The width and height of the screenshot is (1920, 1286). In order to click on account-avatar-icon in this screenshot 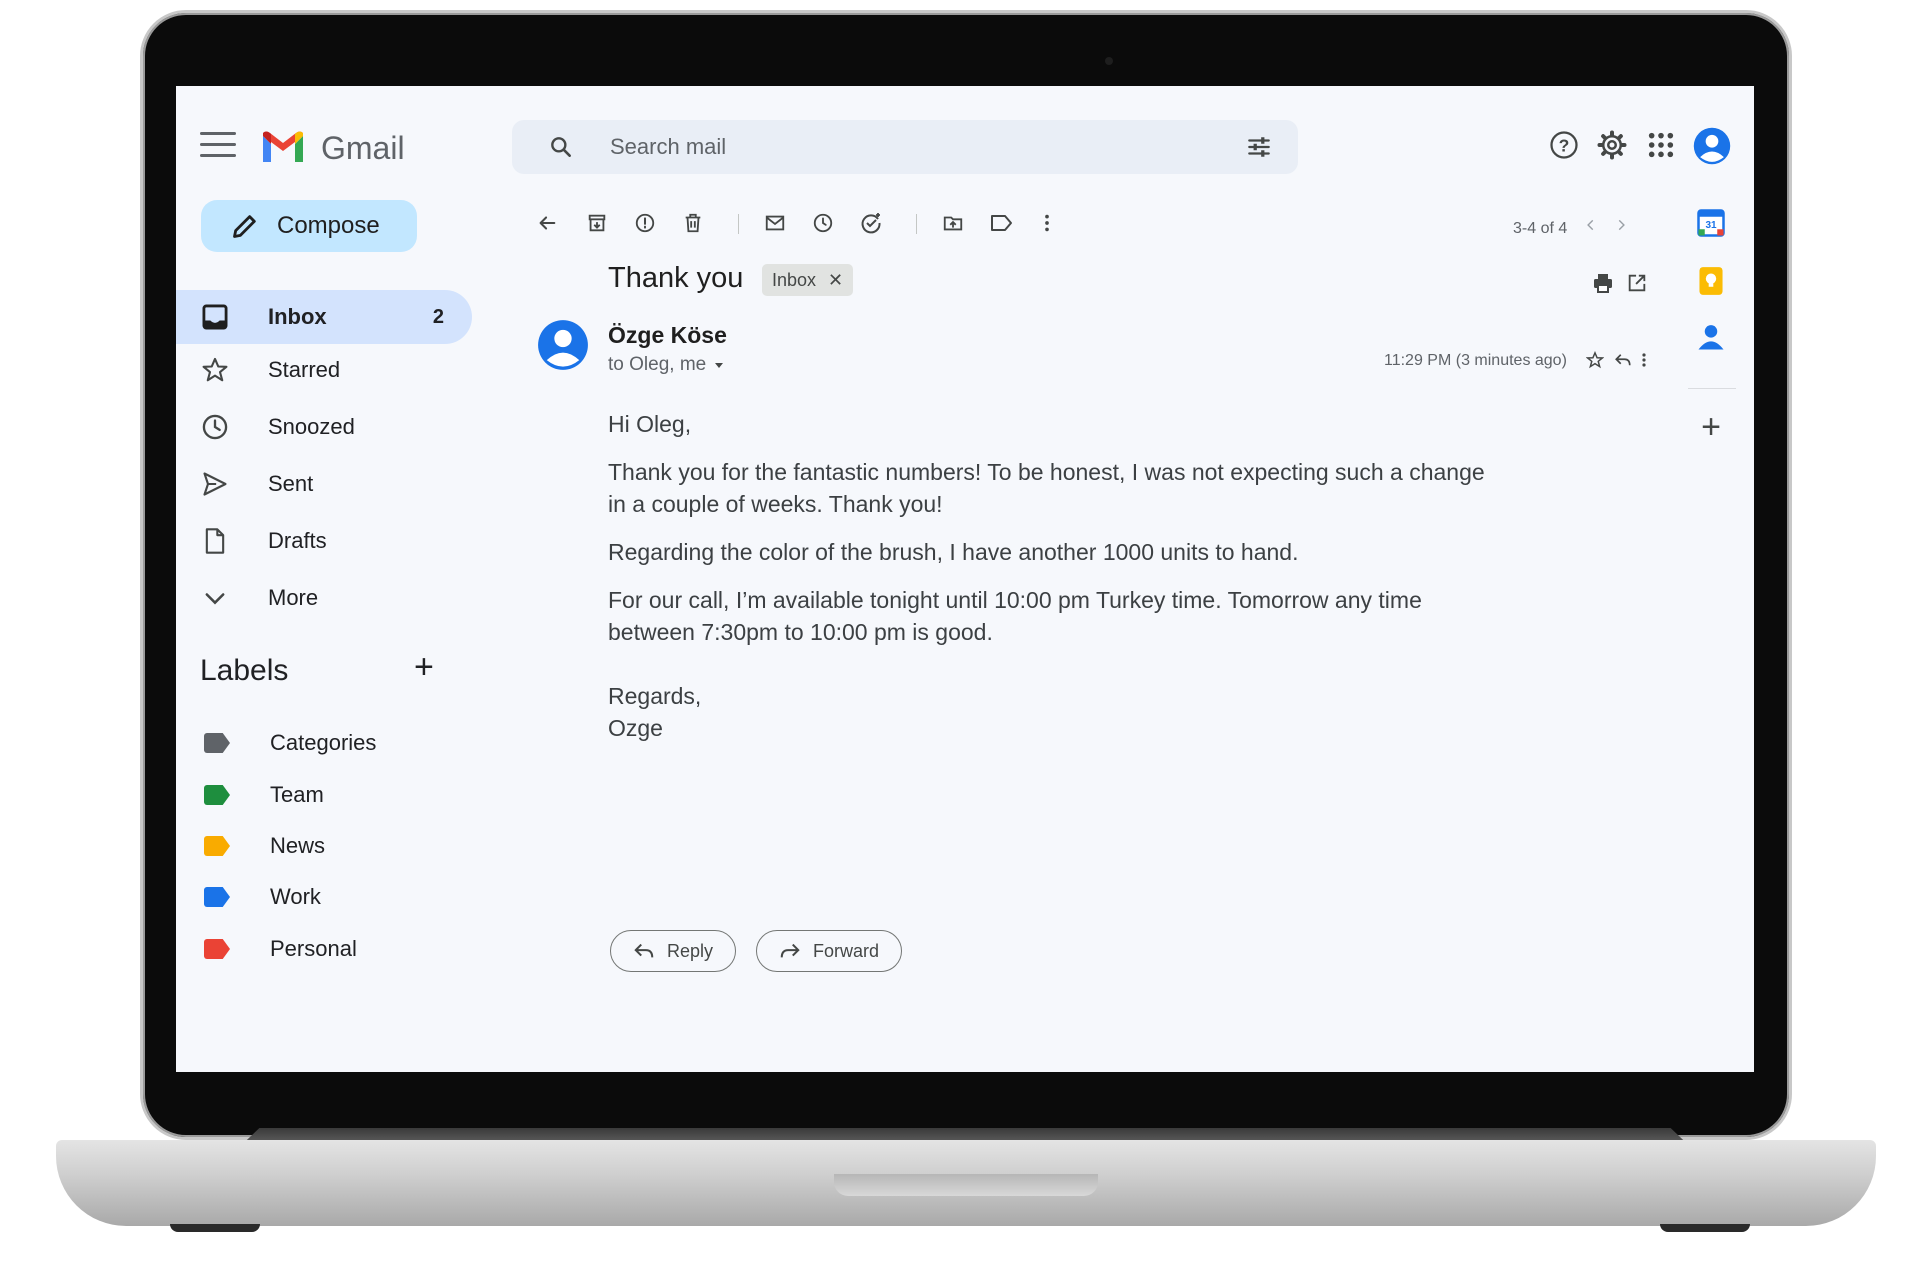, I will do `click(1712, 146)`.